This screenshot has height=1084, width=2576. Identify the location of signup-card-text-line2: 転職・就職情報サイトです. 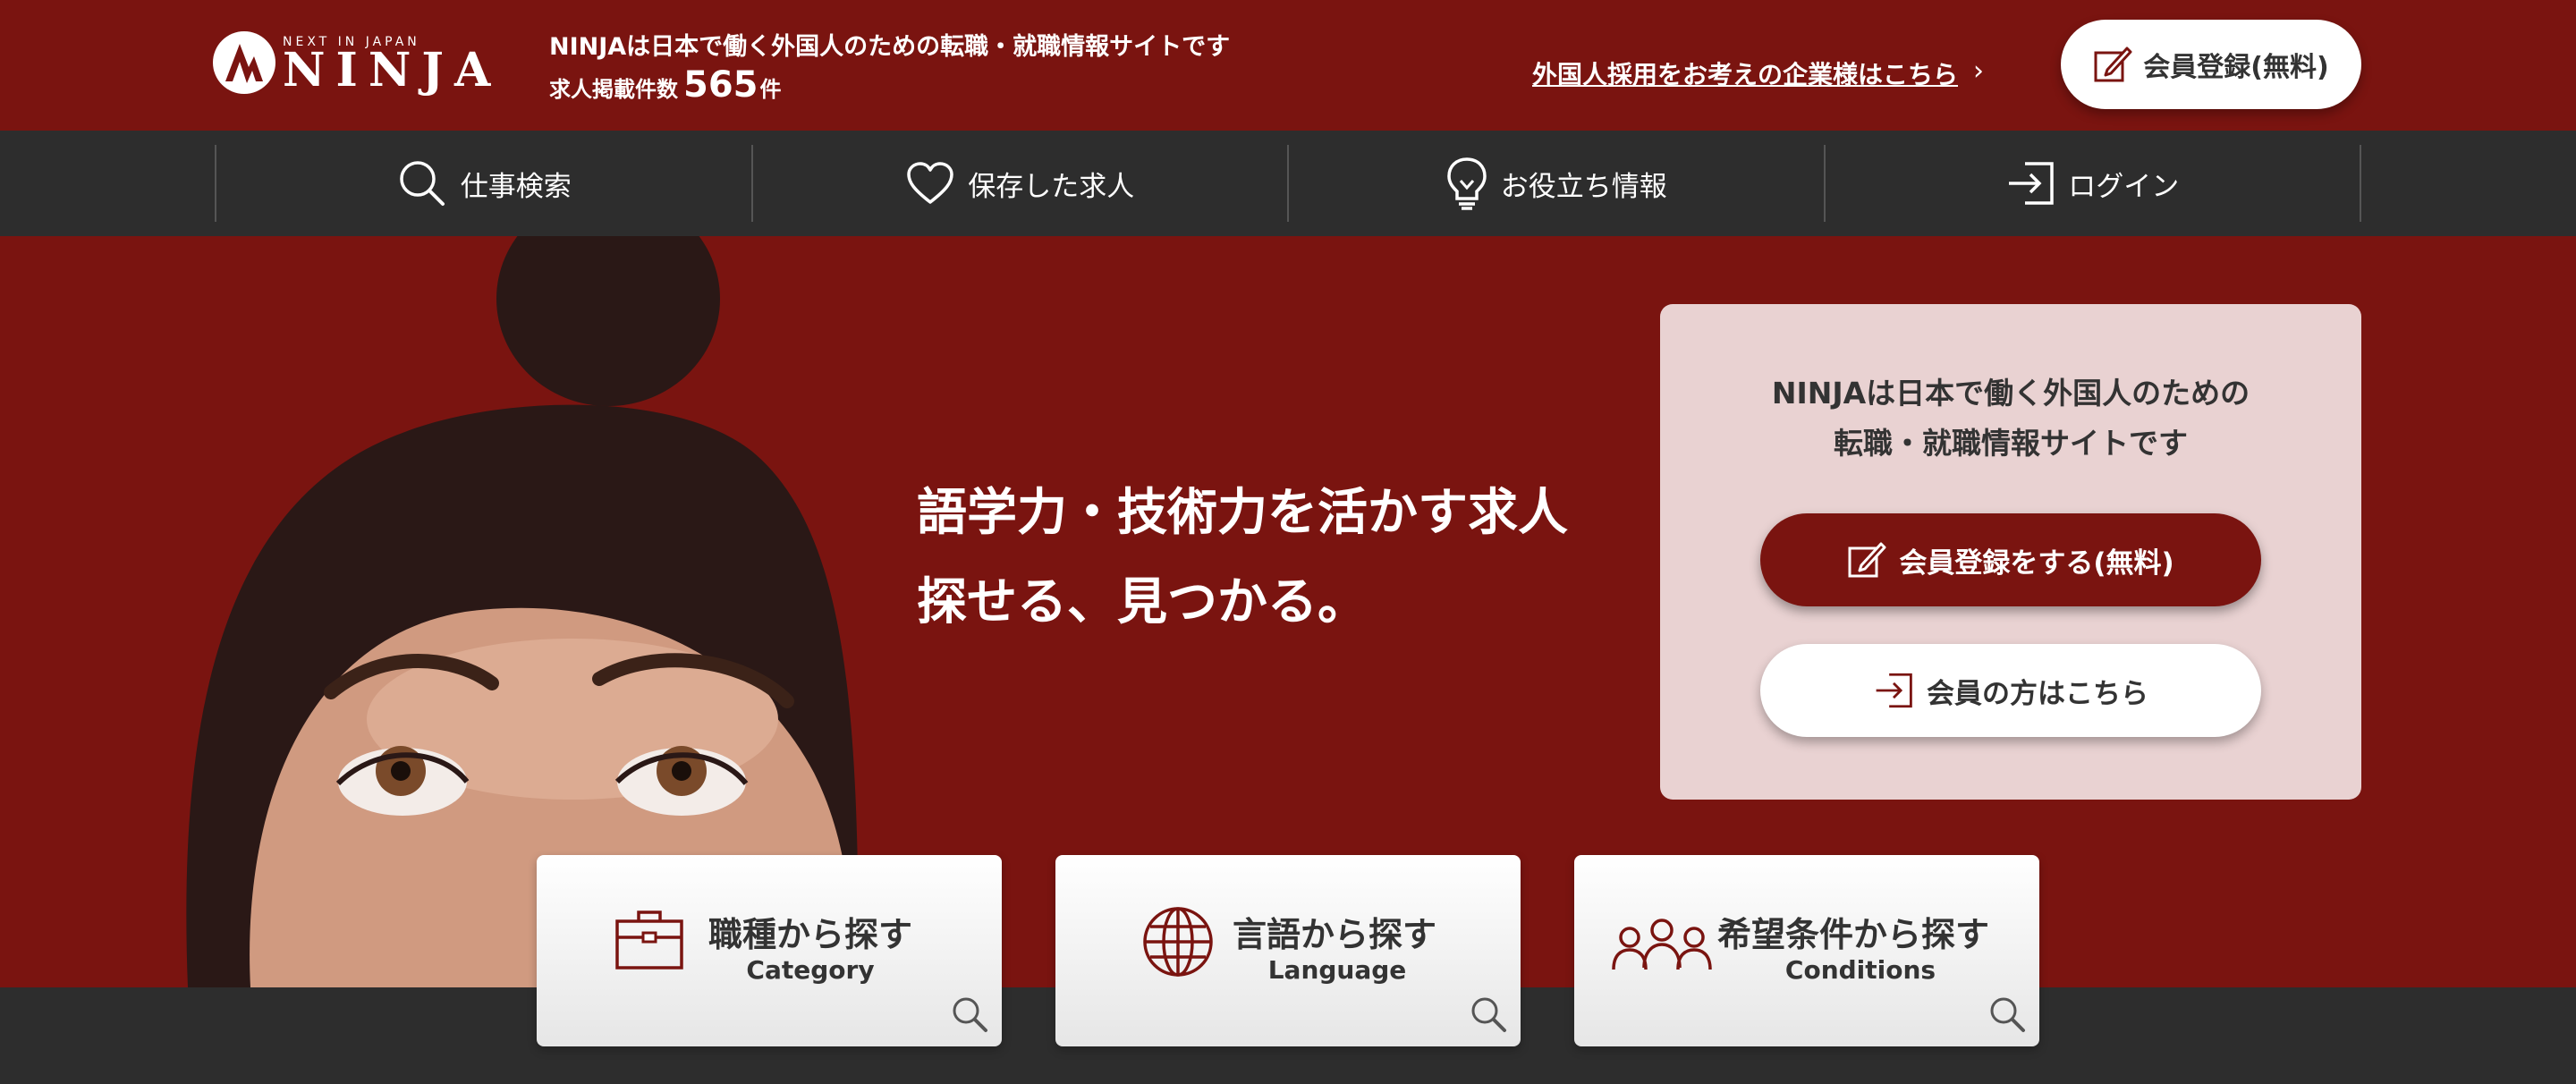
(2011, 443).